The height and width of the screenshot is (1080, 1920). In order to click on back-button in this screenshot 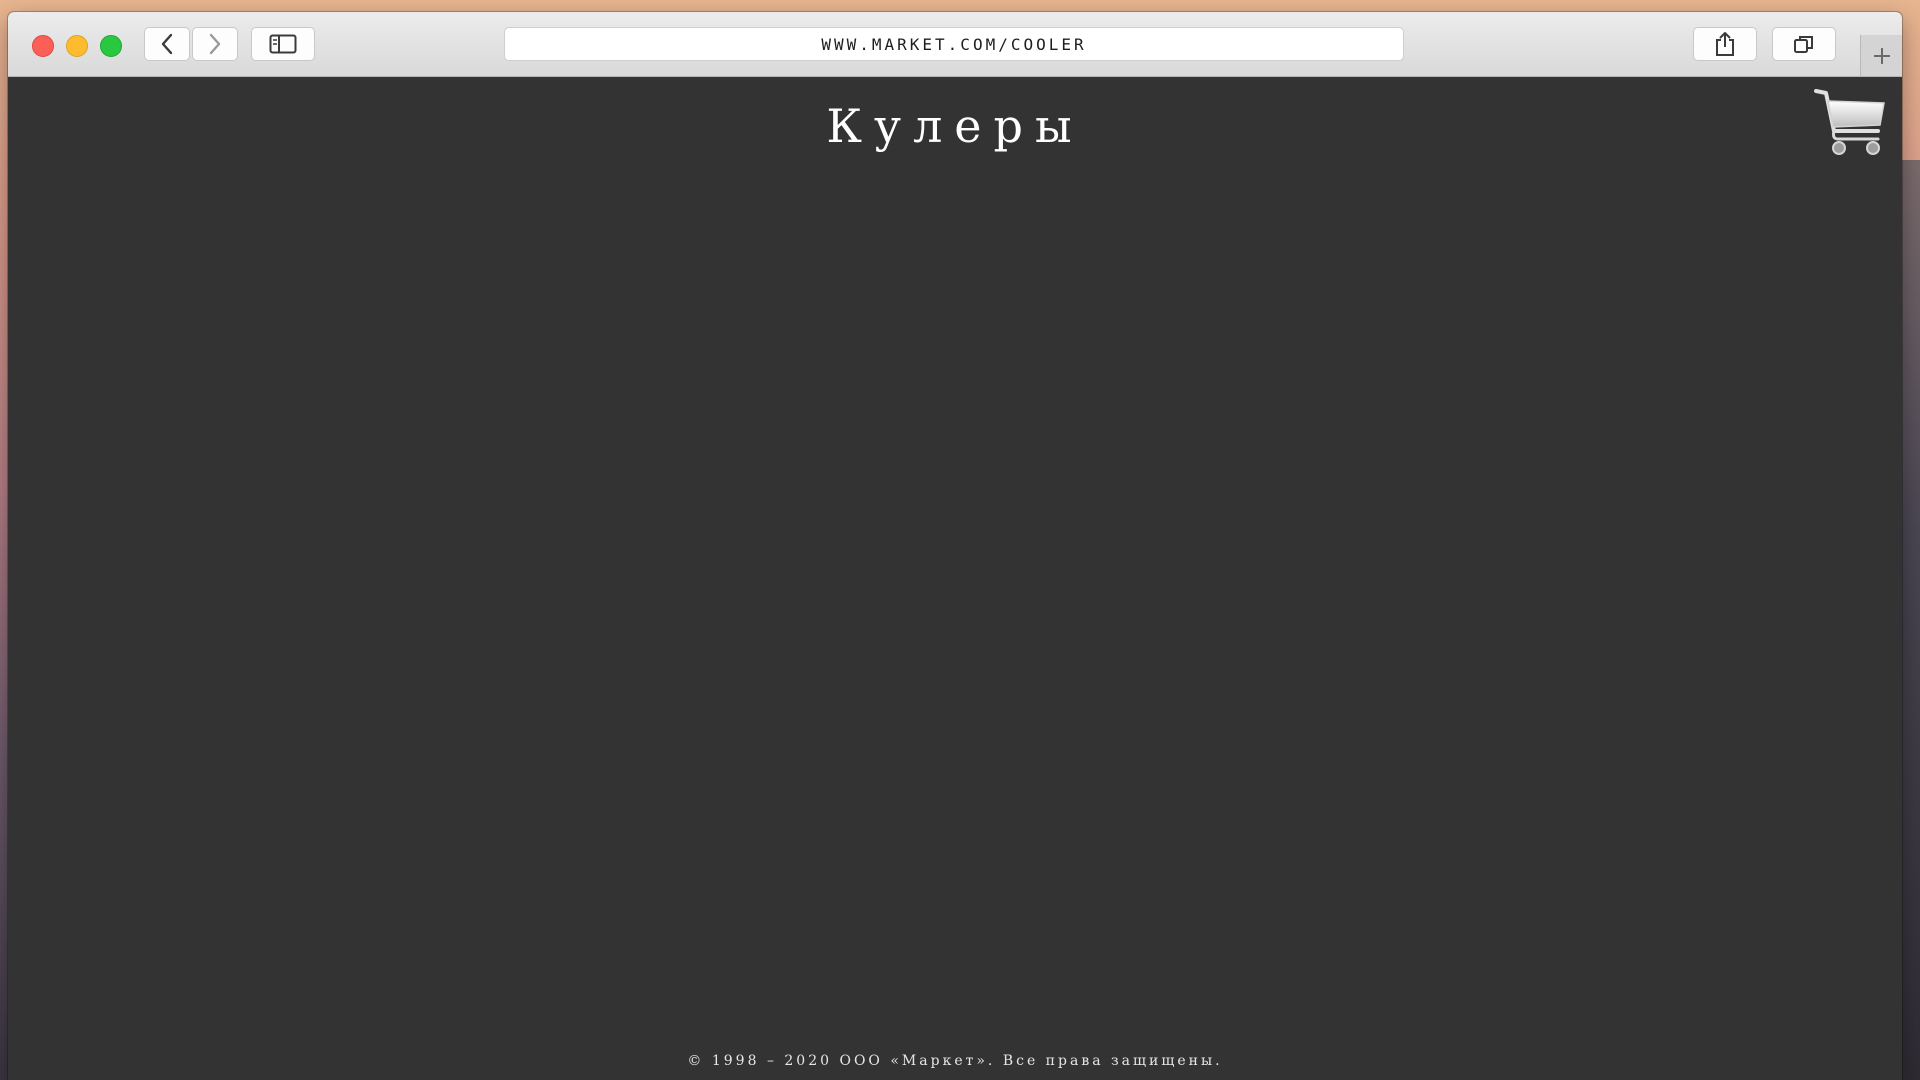, I will do `click(167, 44)`.